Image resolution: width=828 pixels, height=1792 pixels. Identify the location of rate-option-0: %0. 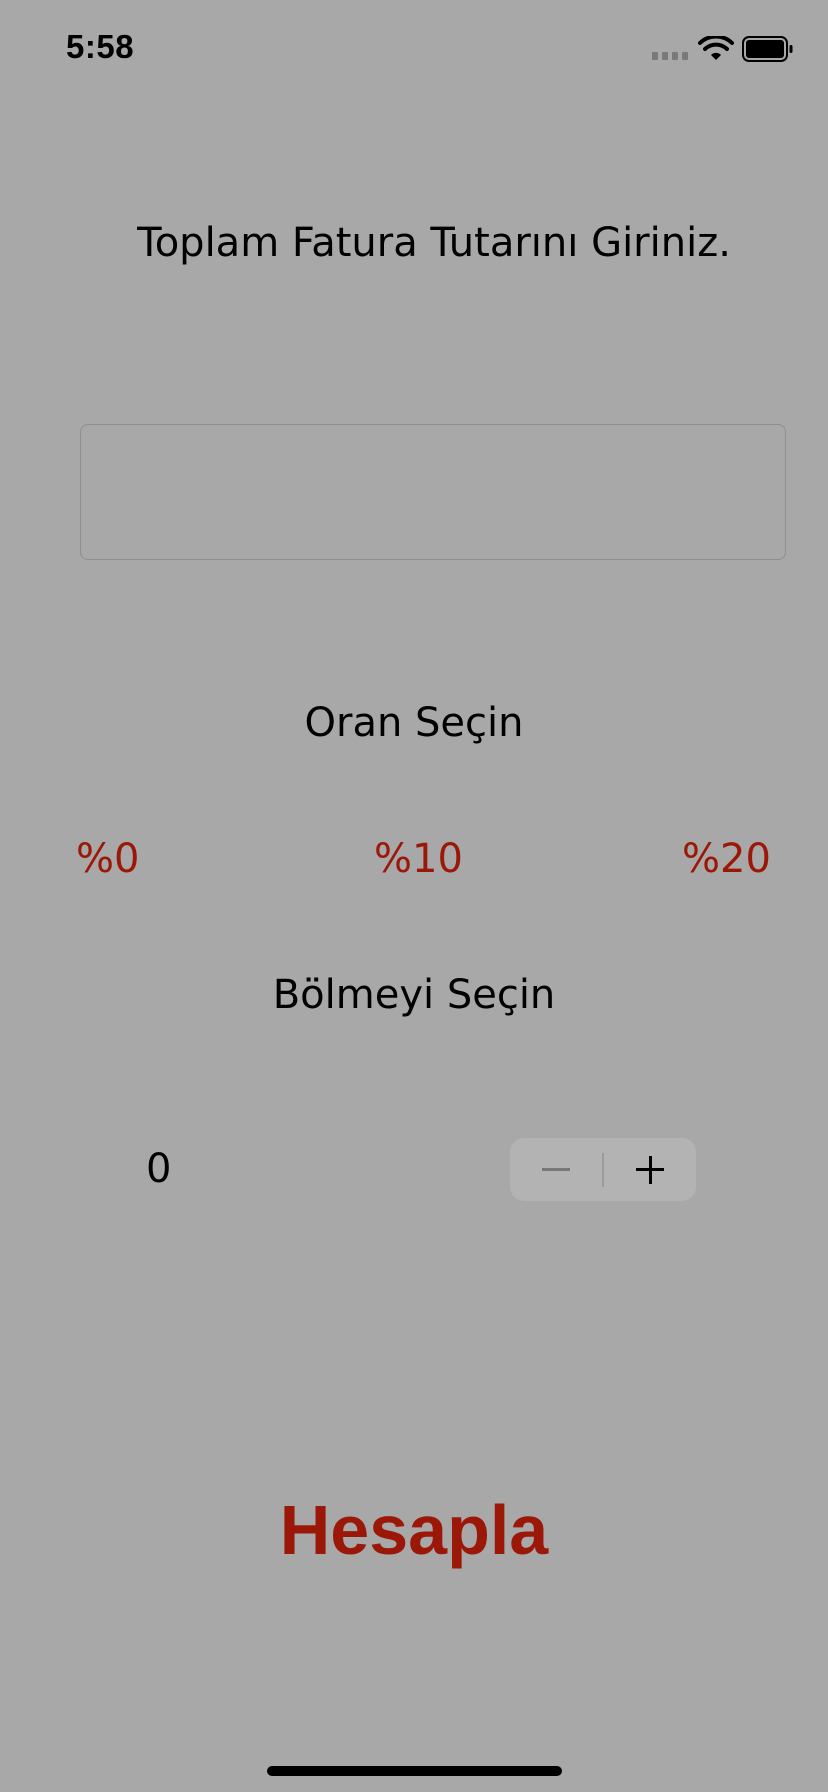
(107, 859).